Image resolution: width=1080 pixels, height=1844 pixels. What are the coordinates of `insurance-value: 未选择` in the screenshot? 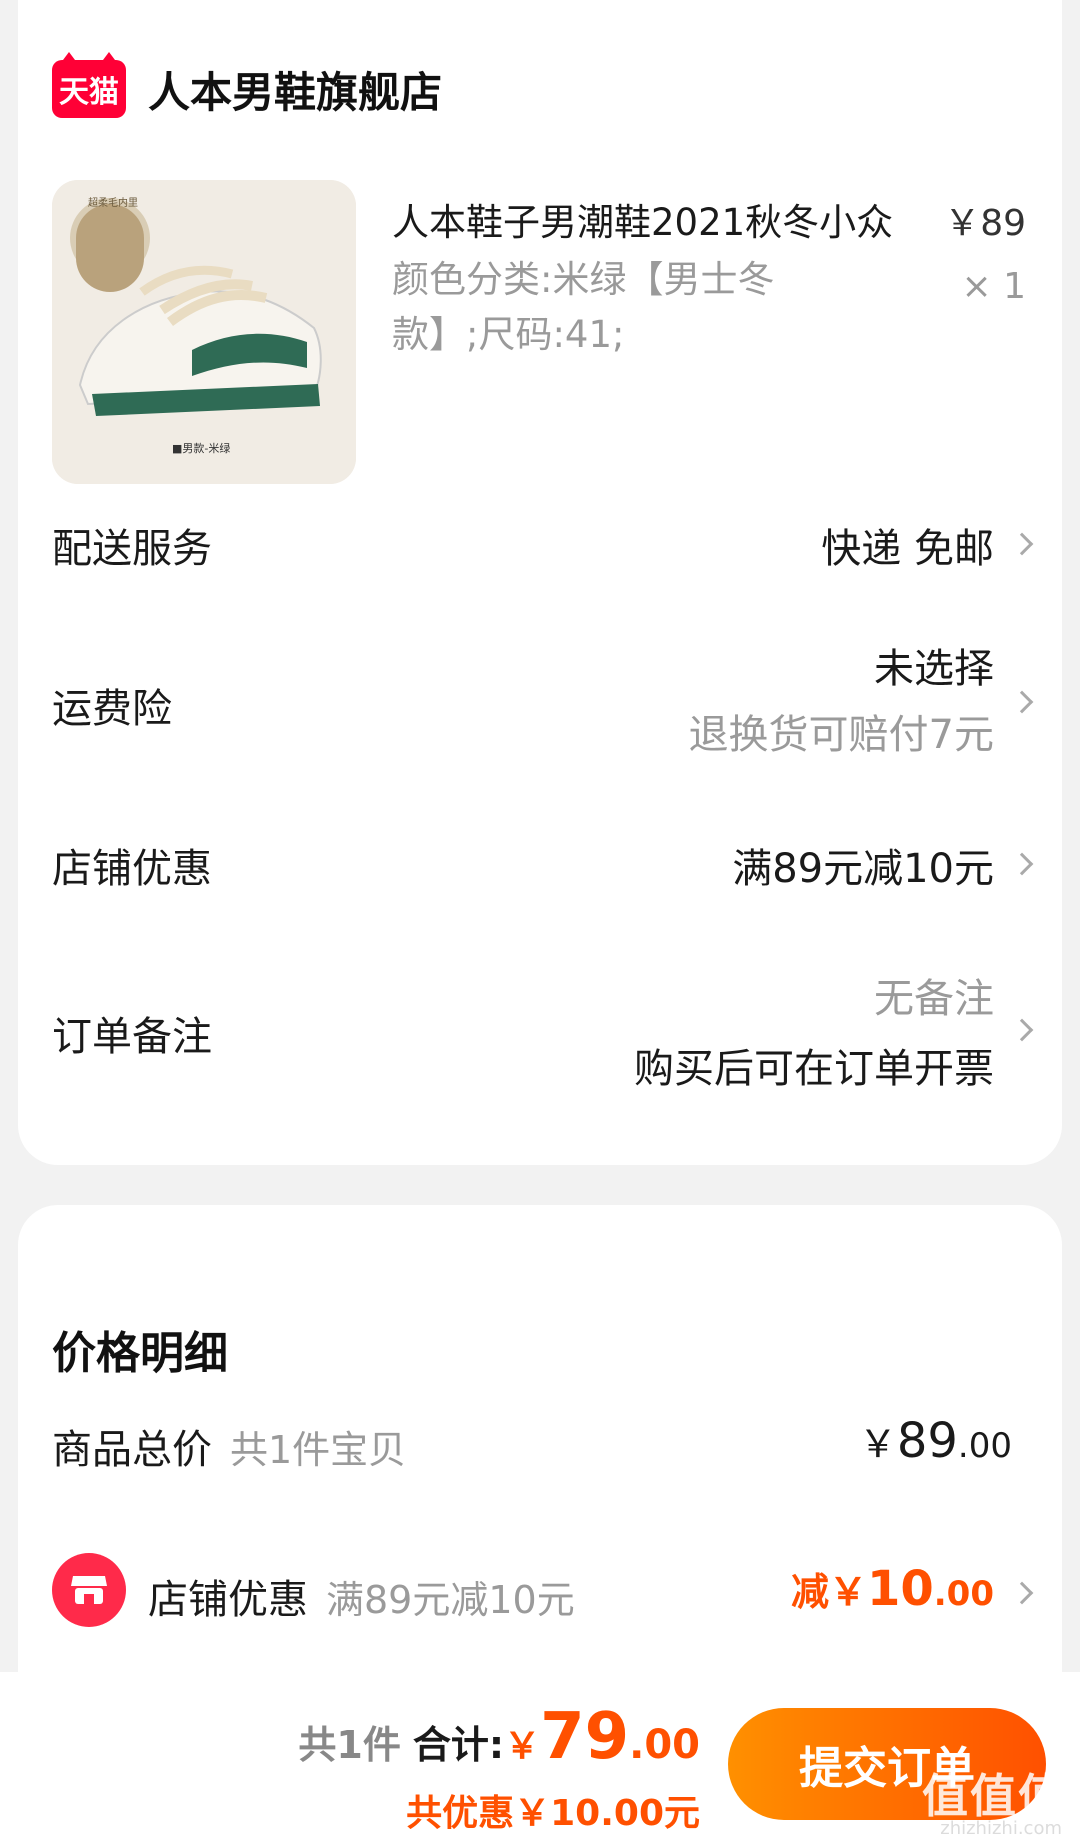 It's located at (934, 669).